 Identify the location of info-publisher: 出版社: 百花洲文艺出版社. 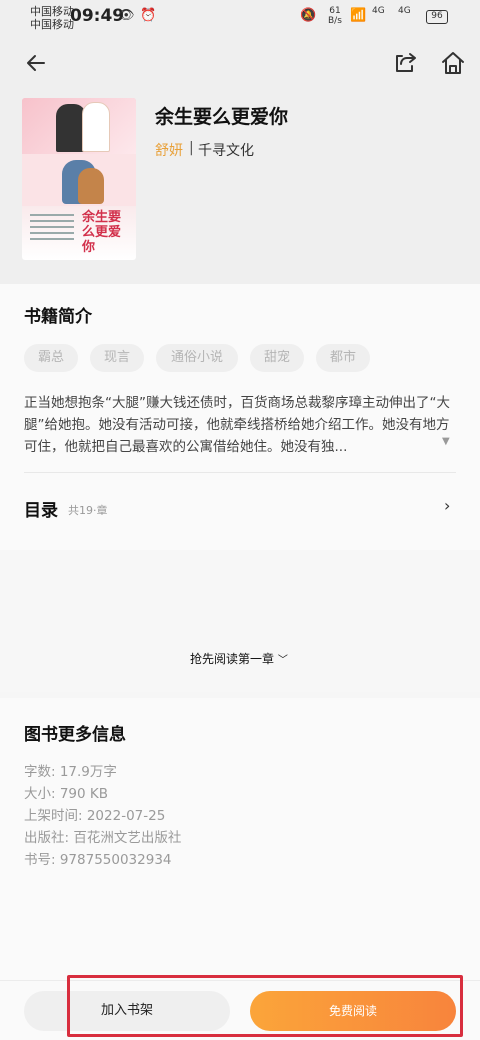
(103, 838).